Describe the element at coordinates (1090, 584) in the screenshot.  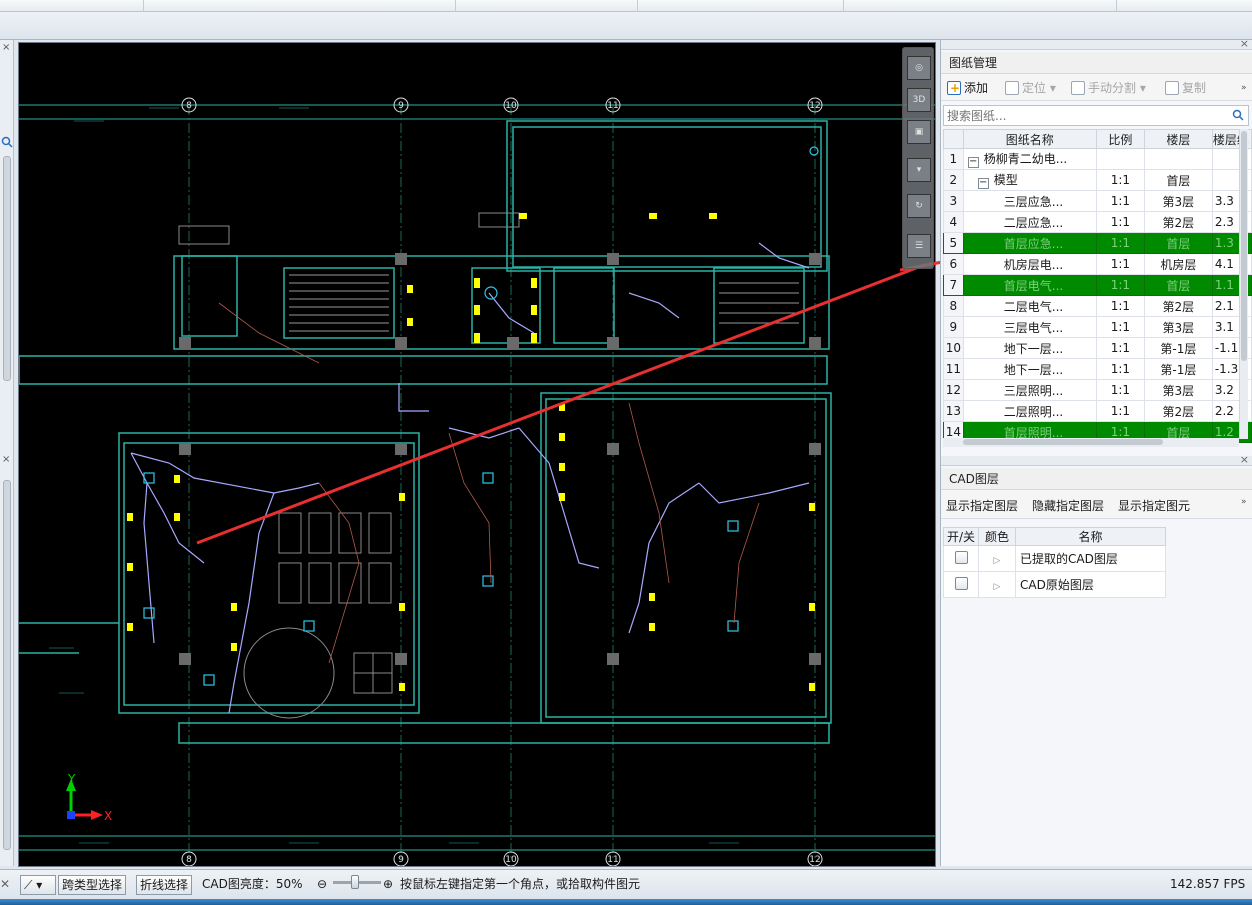
I see `layer-name-cell: CAD原始图层` at that location.